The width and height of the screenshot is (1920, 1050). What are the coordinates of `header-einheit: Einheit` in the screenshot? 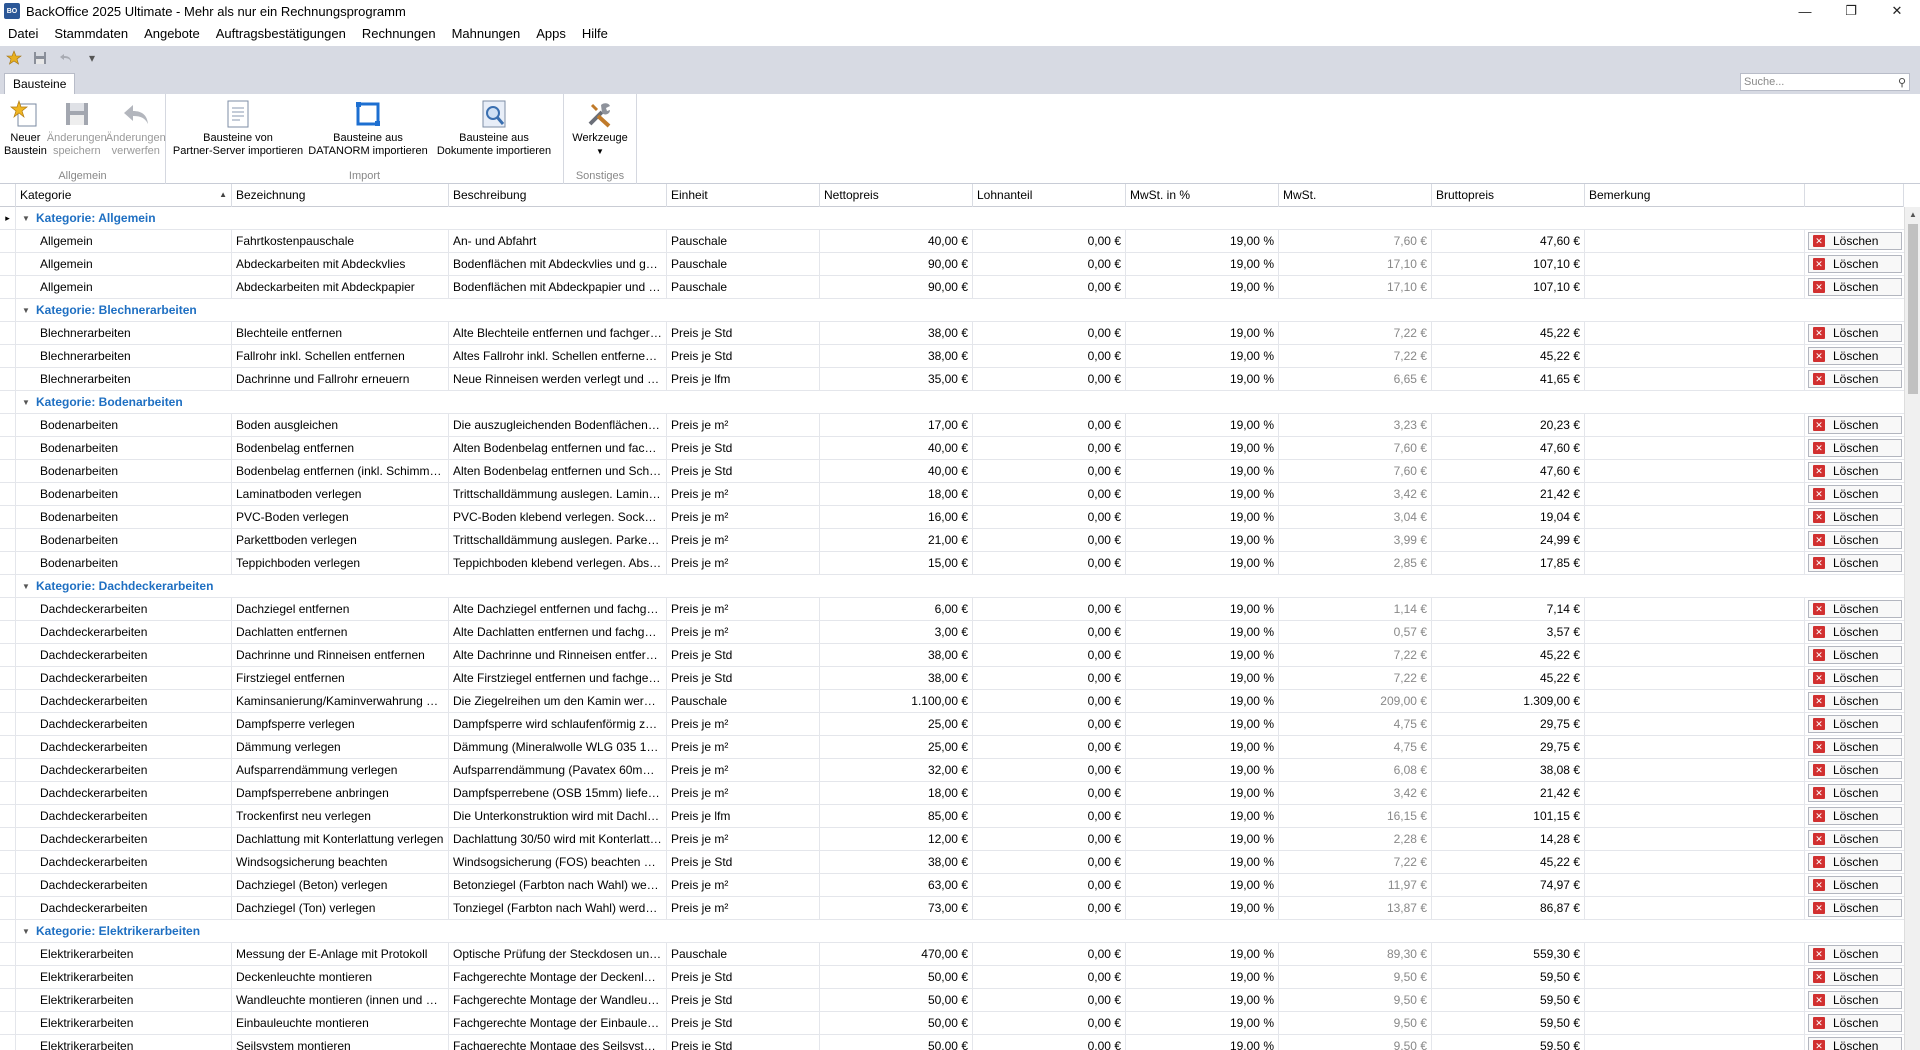 It's located at (743, 195).